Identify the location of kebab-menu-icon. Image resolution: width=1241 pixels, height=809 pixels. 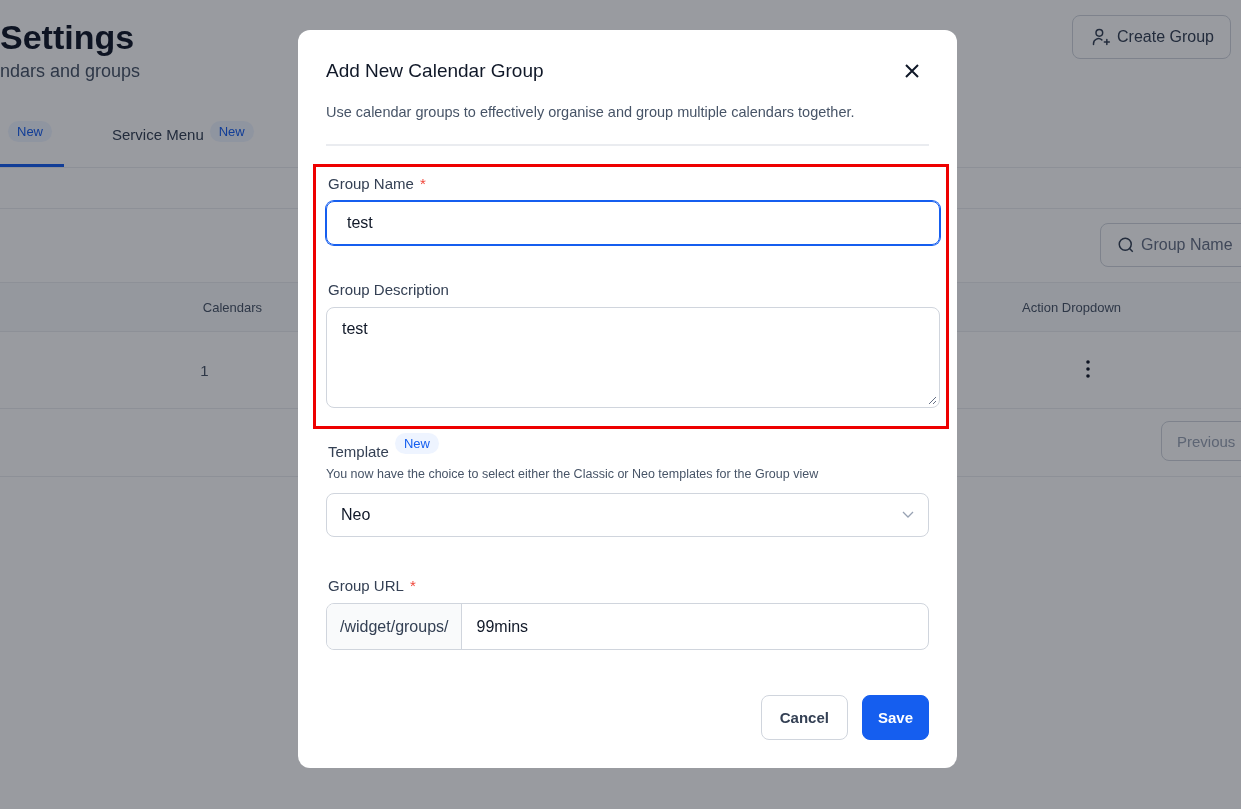
(1088, 368).